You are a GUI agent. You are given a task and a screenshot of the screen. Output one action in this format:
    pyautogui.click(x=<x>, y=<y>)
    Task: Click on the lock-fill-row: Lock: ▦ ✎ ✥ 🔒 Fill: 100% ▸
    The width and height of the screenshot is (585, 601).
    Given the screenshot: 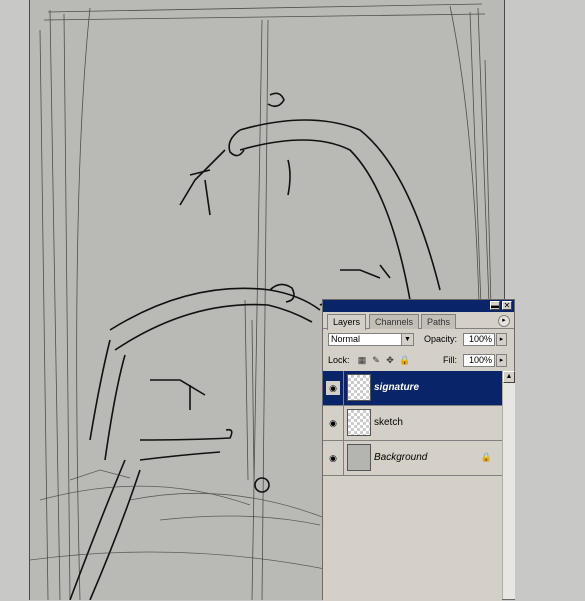 What is the action you would take?
    pyautogui.click(x=418, y=361)
    